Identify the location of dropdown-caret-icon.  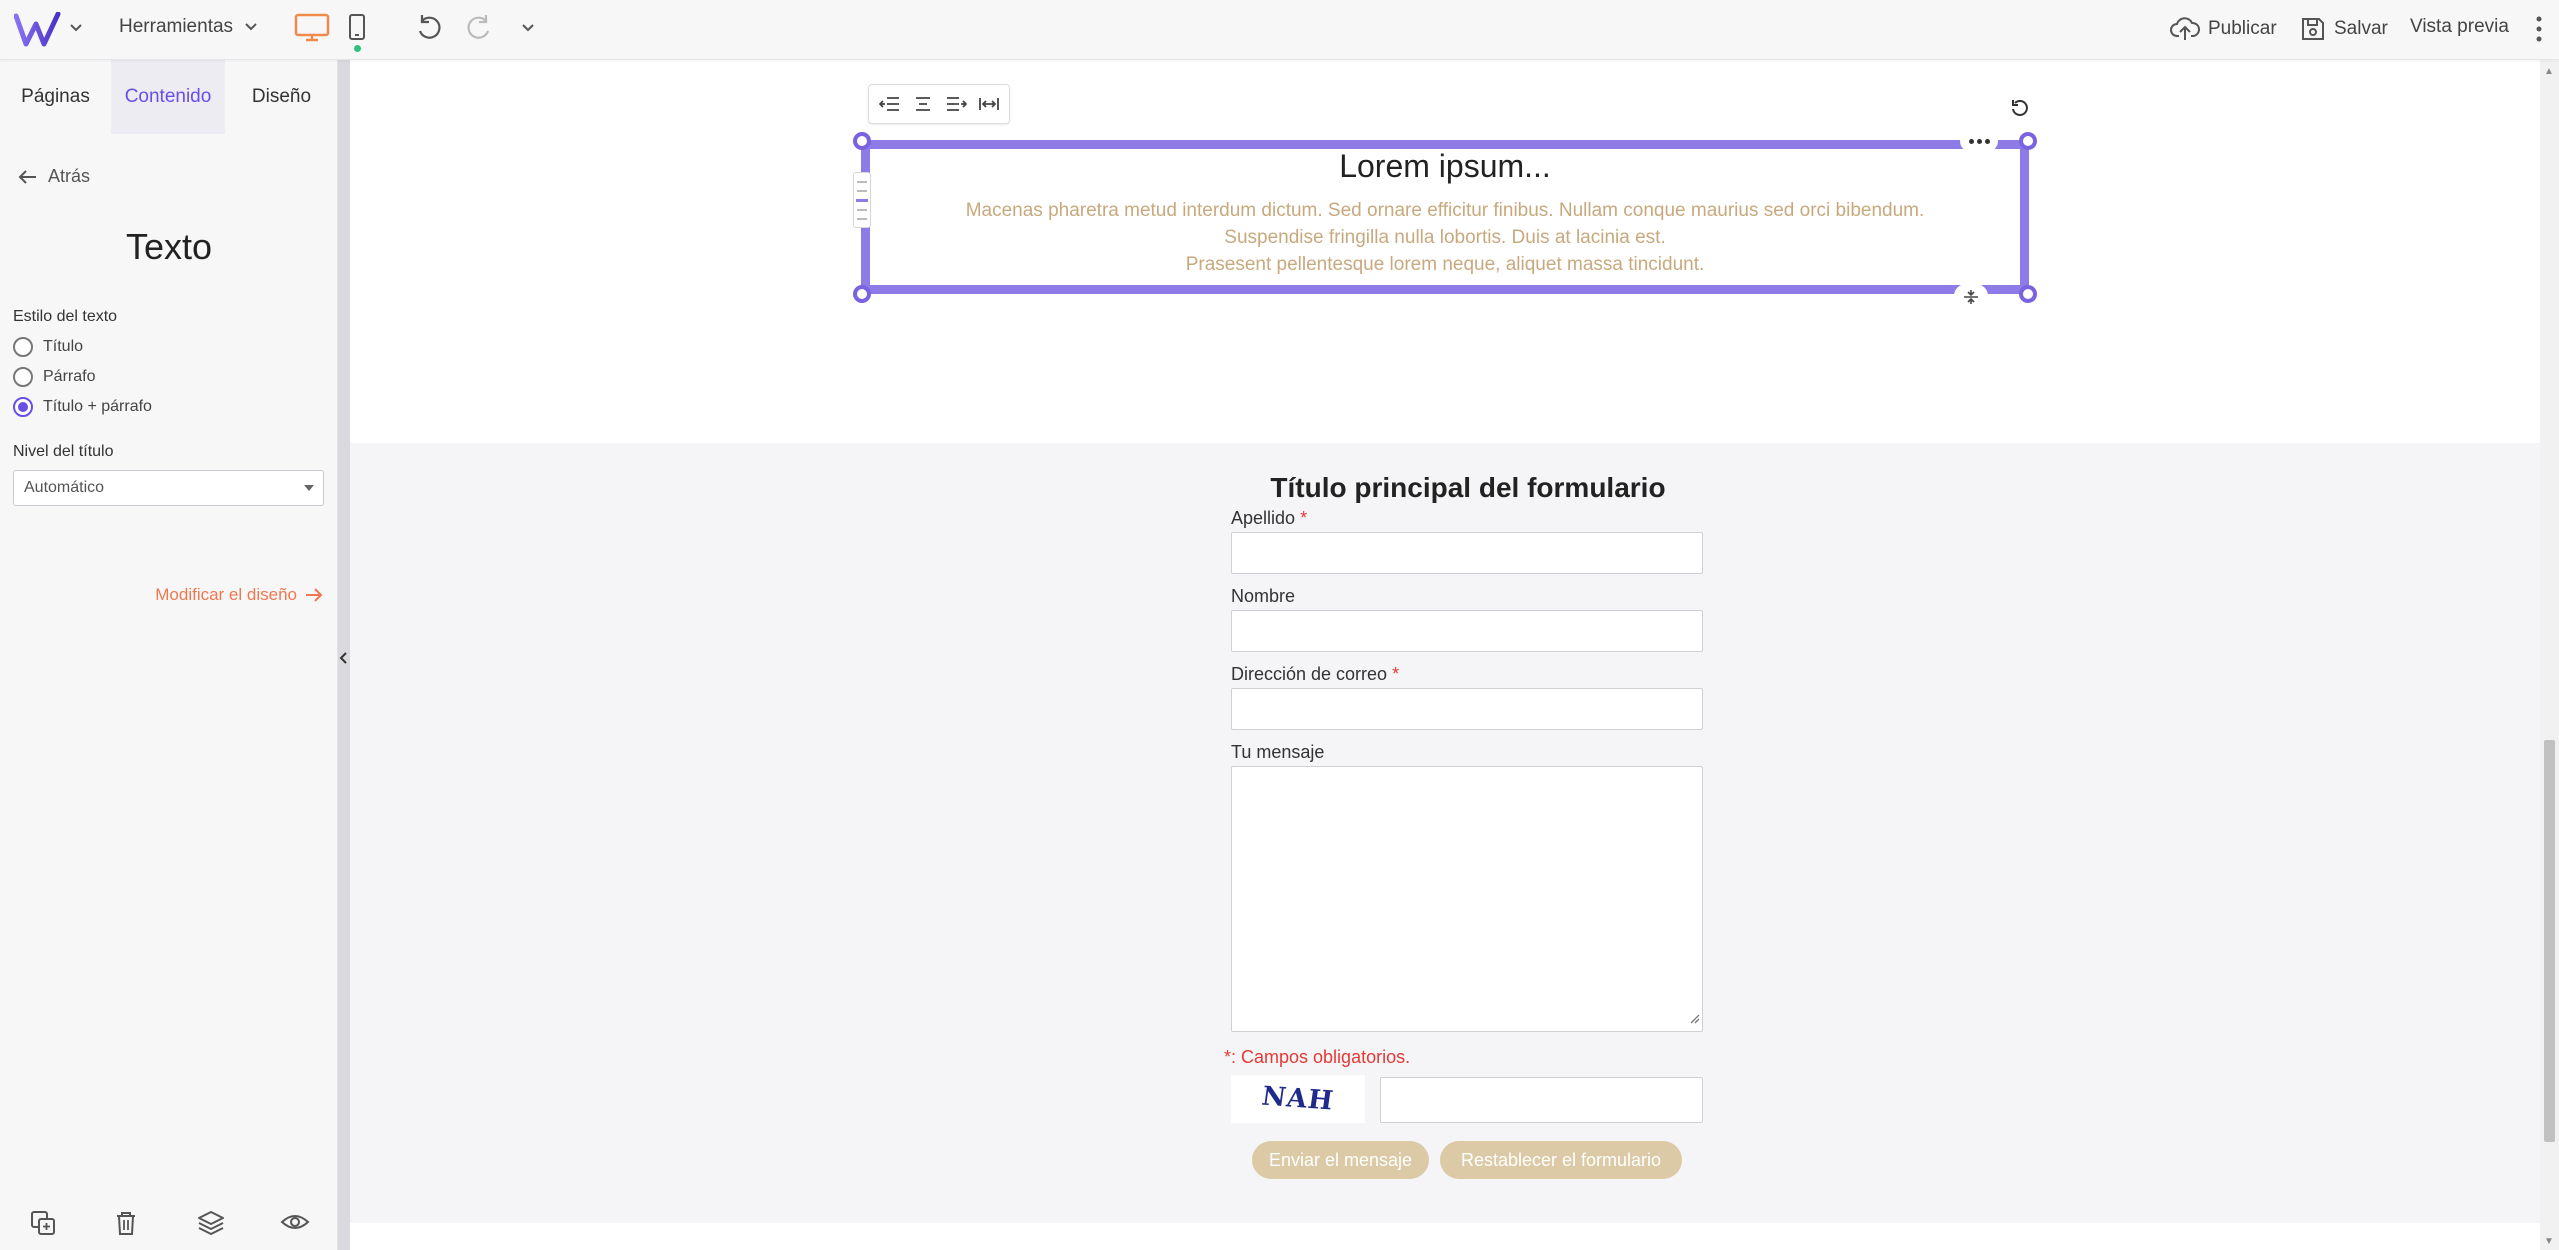
(309, 488).